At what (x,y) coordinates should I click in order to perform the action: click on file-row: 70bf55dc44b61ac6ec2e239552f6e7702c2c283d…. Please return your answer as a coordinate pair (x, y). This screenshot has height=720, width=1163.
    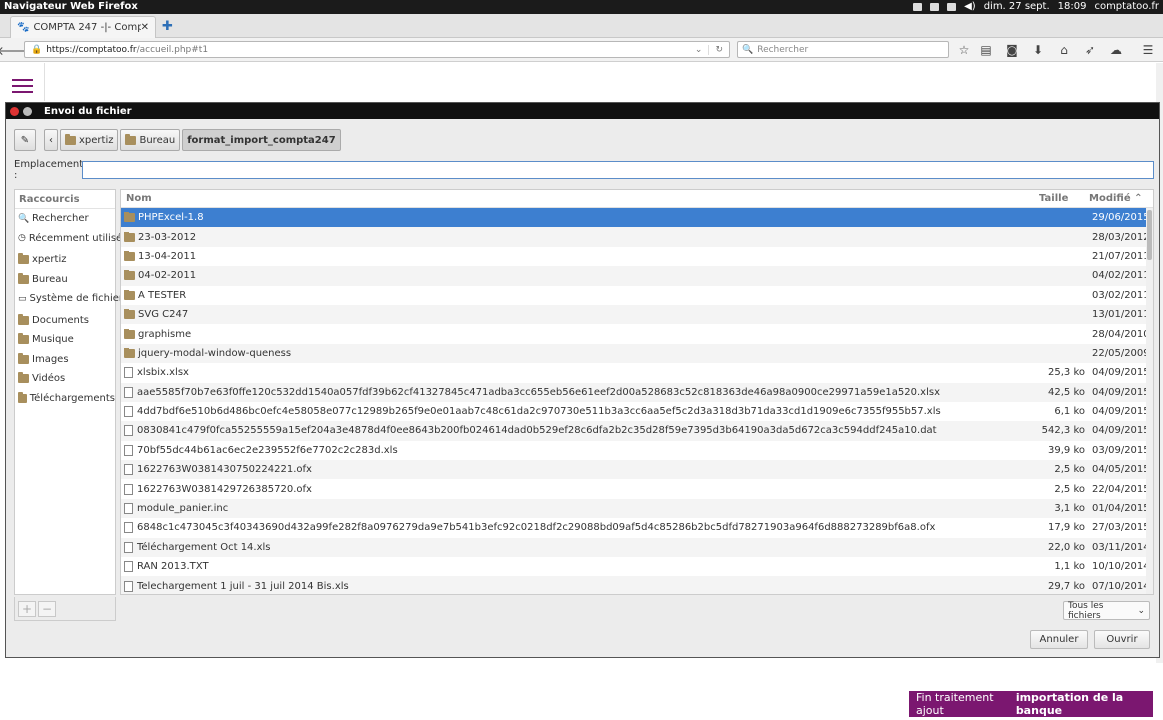
    Looking at the image, I should click on (637, 450).